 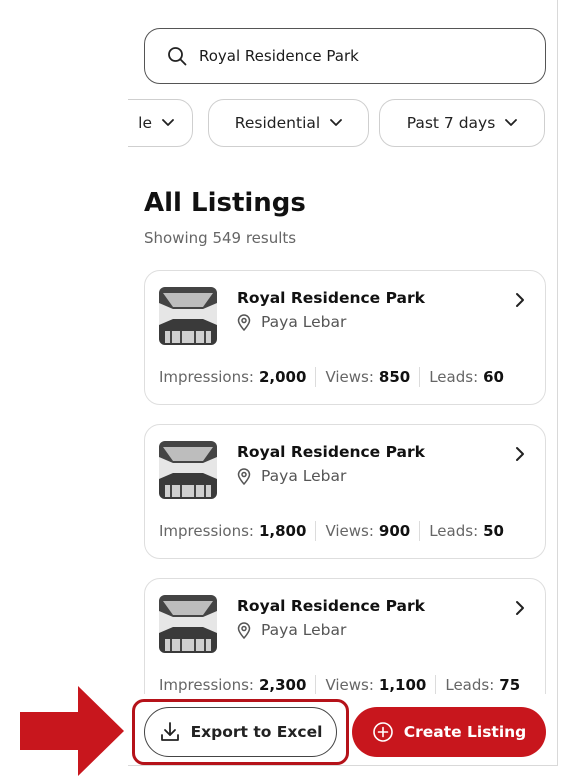 I want to click on impressions-value: 1,800, so click(x=282, y=531).